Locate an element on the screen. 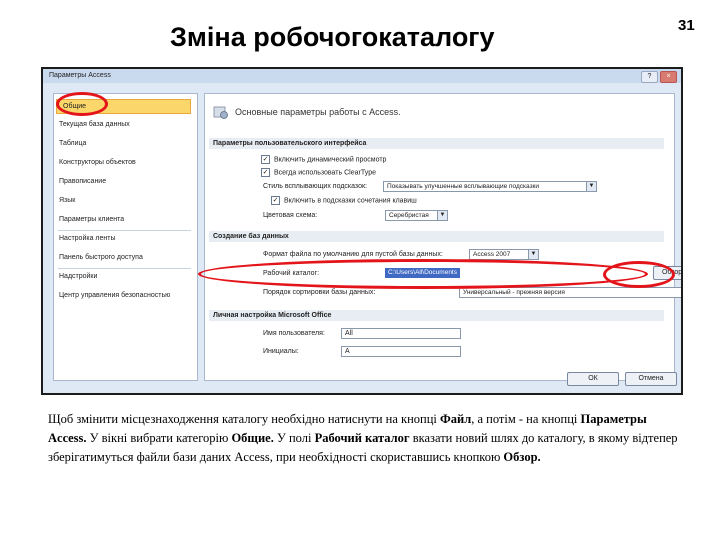 The image size is (720, 540). cleartype-option: ✓ Всегда использовать ClearType is located at coordinates (318, 172).